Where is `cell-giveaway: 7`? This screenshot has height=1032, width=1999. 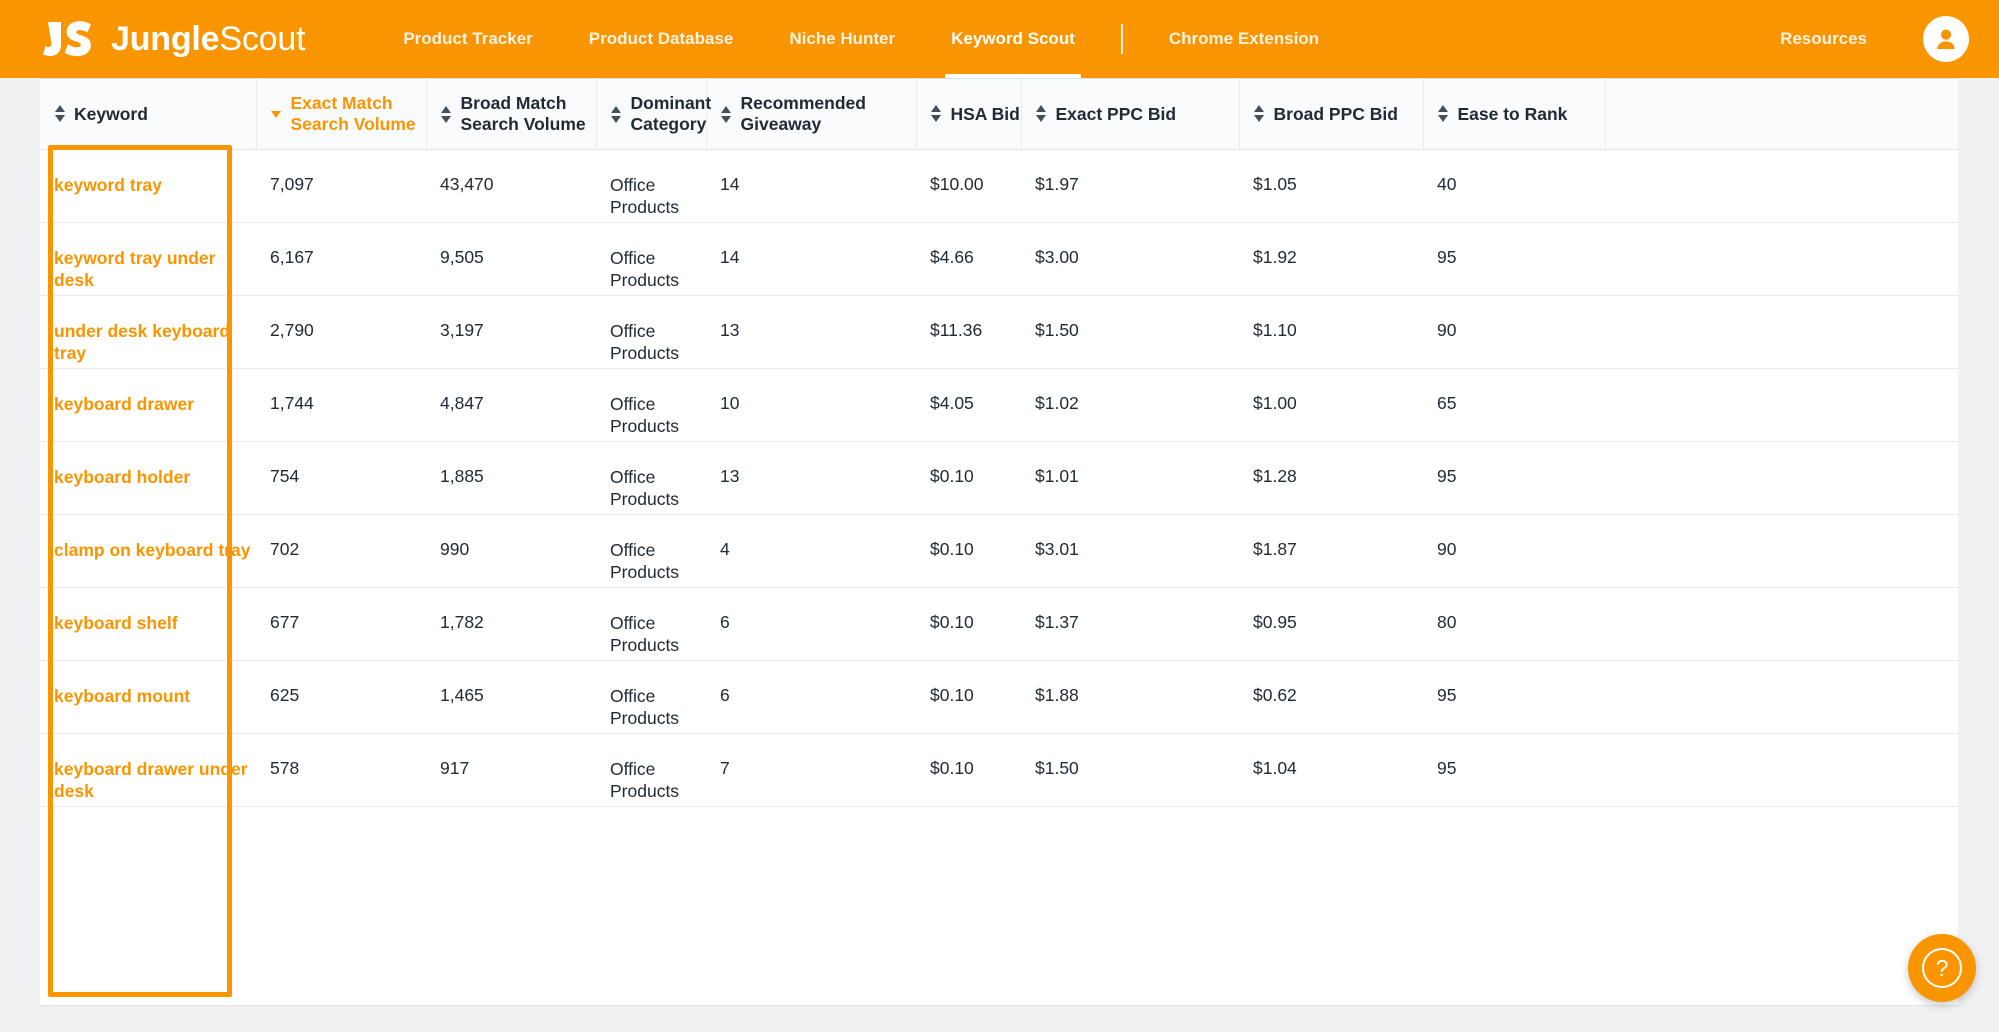 cell-giveaway: 7 is located at coordinates (811, 770).